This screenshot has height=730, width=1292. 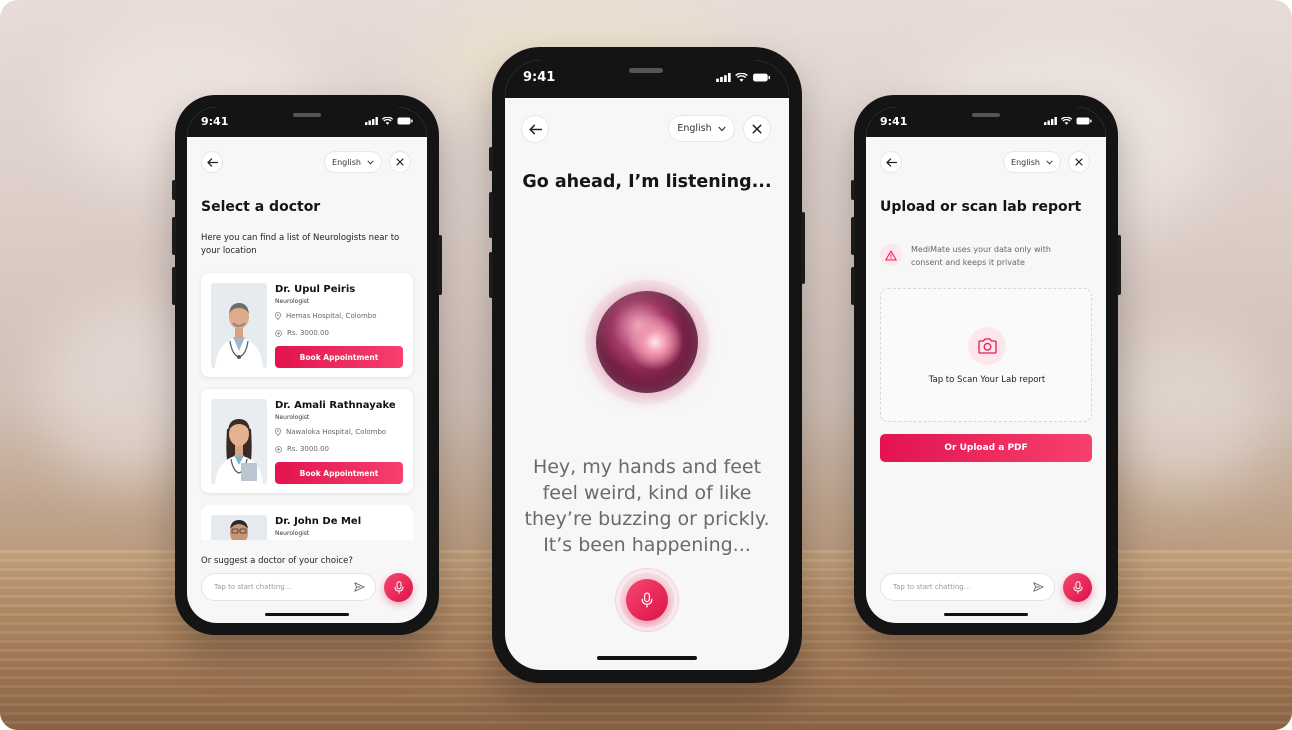 I want to click on doctor-hospital-text: Hemas Hospital, Colombo, so click(x=331, y=316).